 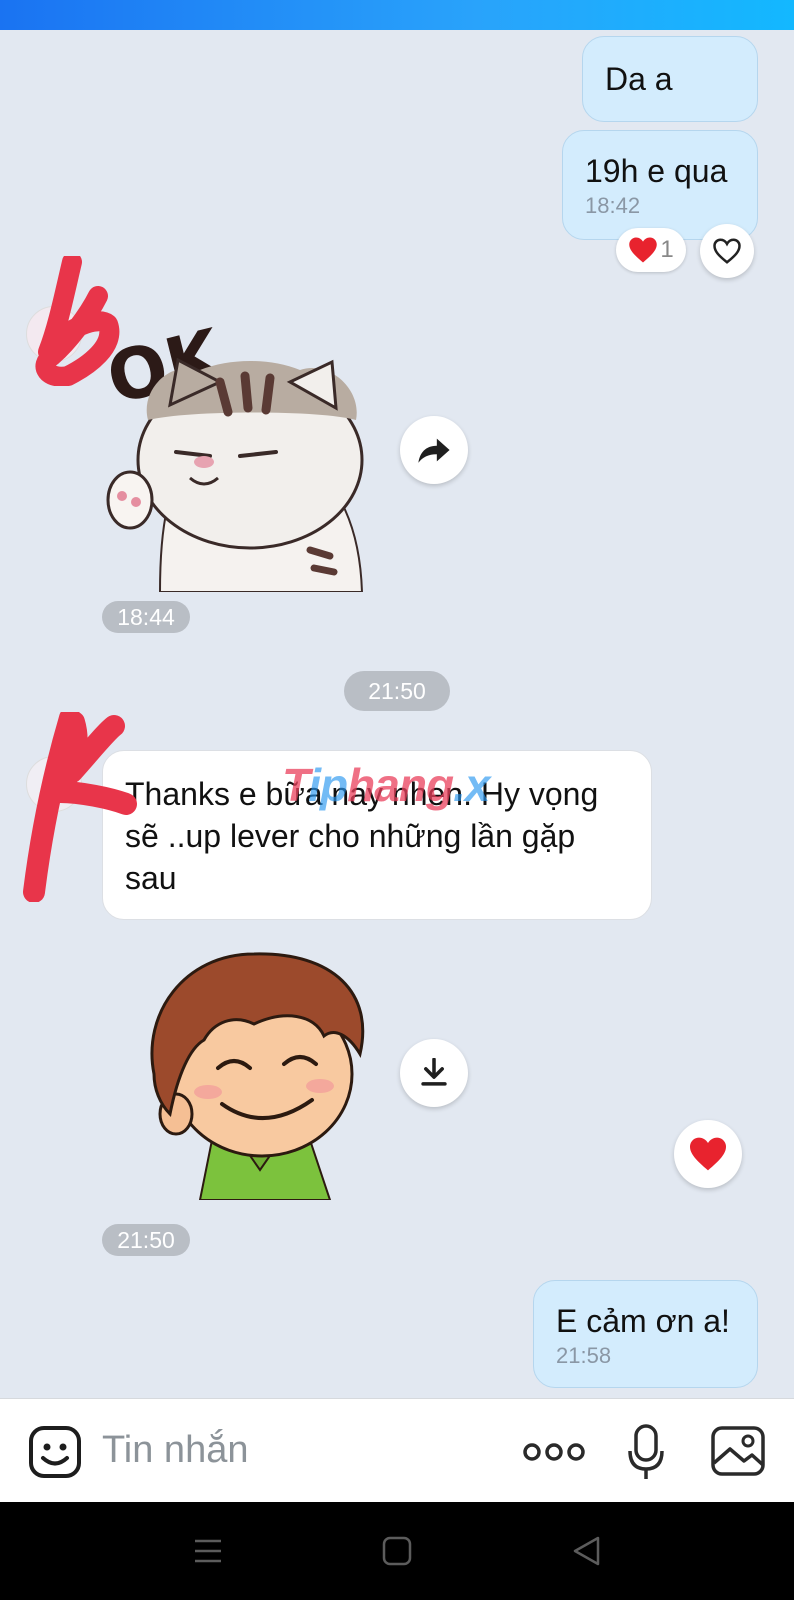 I want to click on download-button, so click(x=434, y=1073).